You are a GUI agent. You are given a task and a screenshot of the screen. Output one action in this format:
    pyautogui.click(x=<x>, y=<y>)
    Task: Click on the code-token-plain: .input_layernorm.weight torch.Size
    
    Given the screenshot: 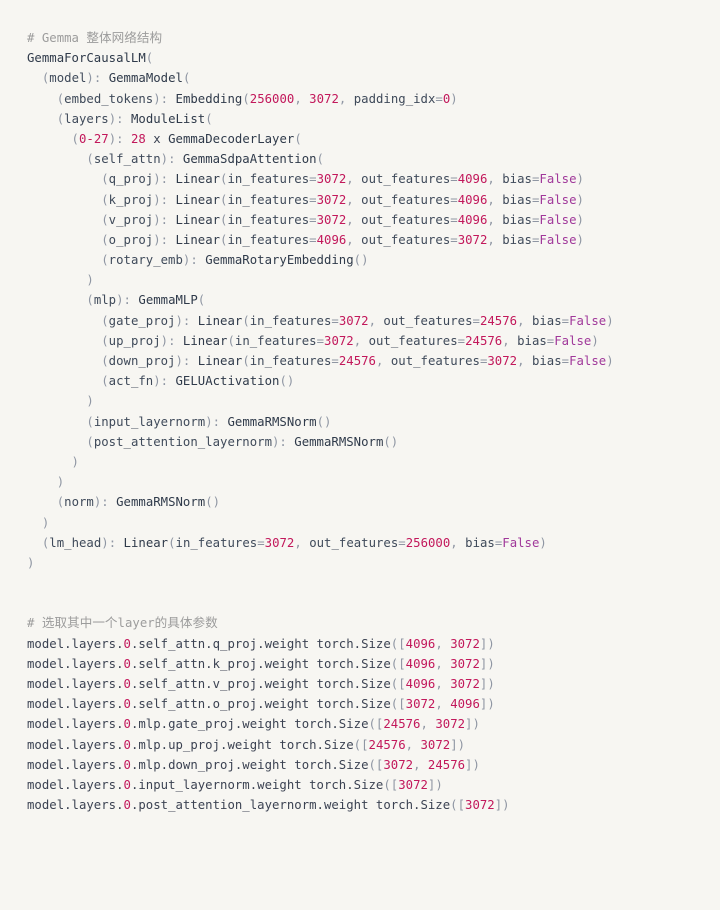 What is the action you would take?
    pyautogui.click(x=257, y=784)
    